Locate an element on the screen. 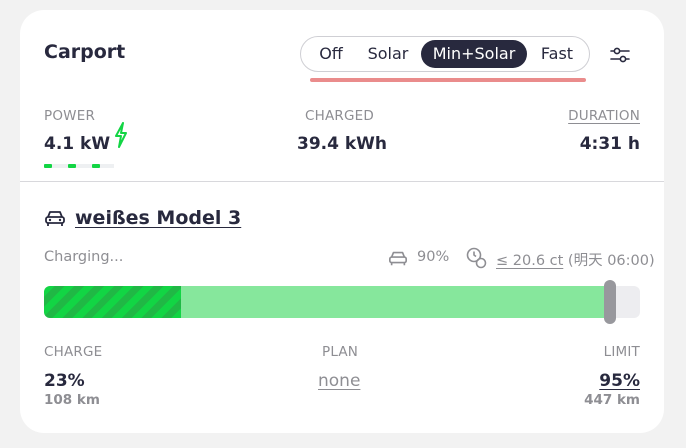 This screenshot has height=448, width=686. price-limit-time: (明天 06:00) is located at coordinates (611, 261).